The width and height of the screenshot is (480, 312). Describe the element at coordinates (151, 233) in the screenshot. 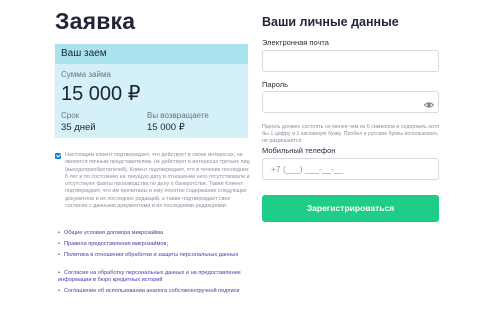

I see `doc-link-general-terms: Общие условия договора микрозайма` at that location.